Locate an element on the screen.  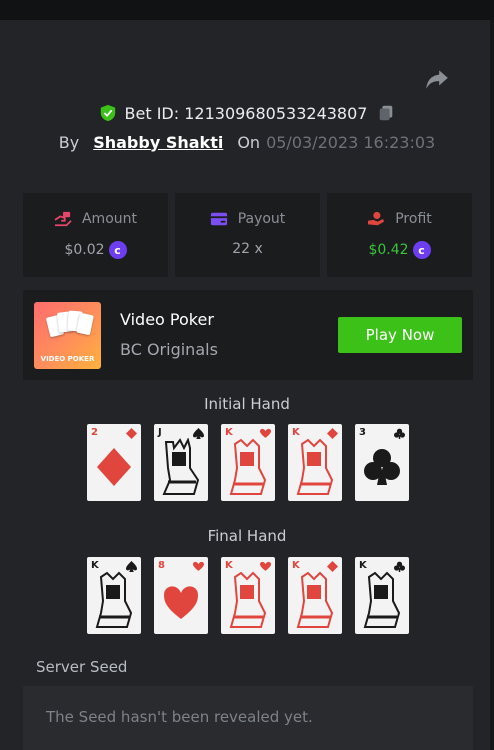
profit-label: Profit is located at coordinates (413, 219).